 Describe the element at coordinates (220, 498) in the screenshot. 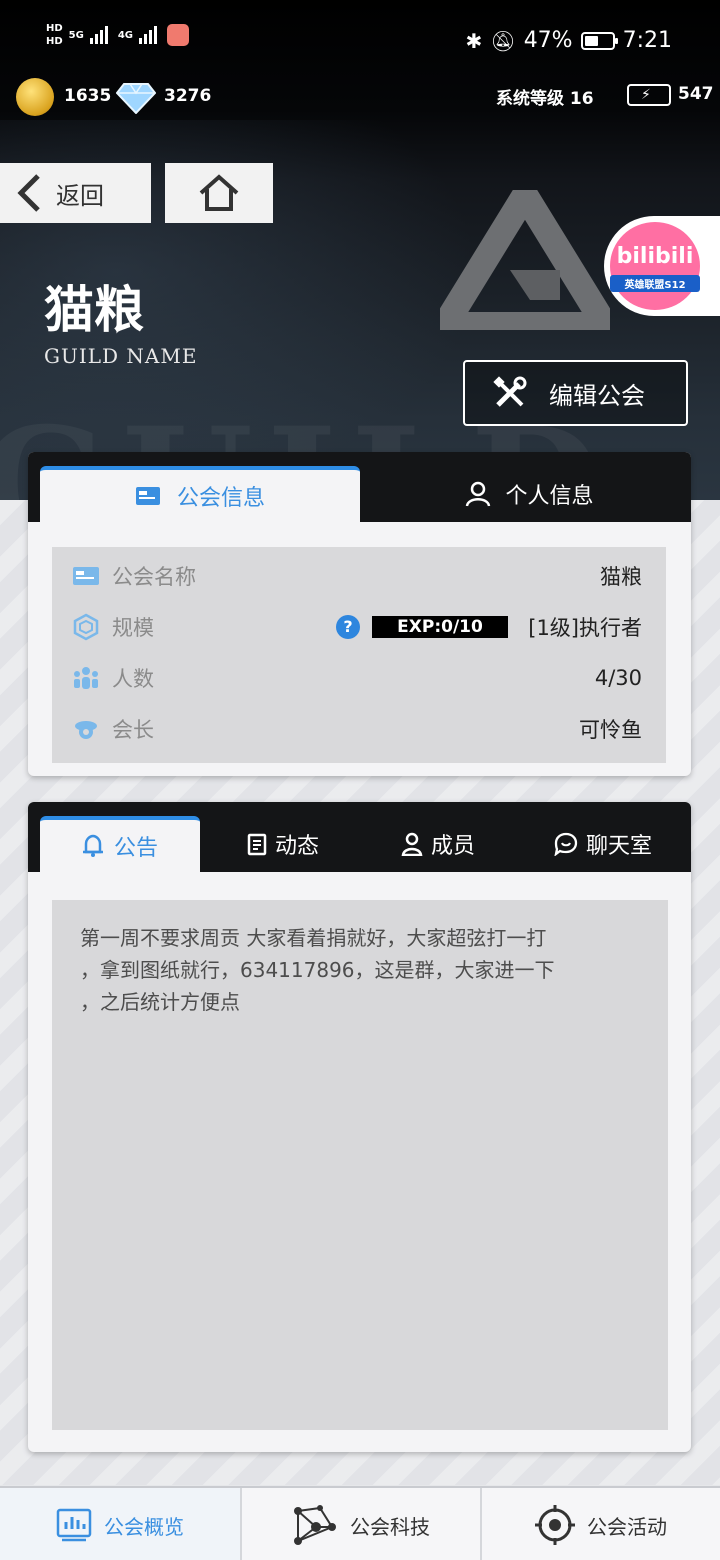

I see `tab-guild-info-label: 公会信息` at that location.